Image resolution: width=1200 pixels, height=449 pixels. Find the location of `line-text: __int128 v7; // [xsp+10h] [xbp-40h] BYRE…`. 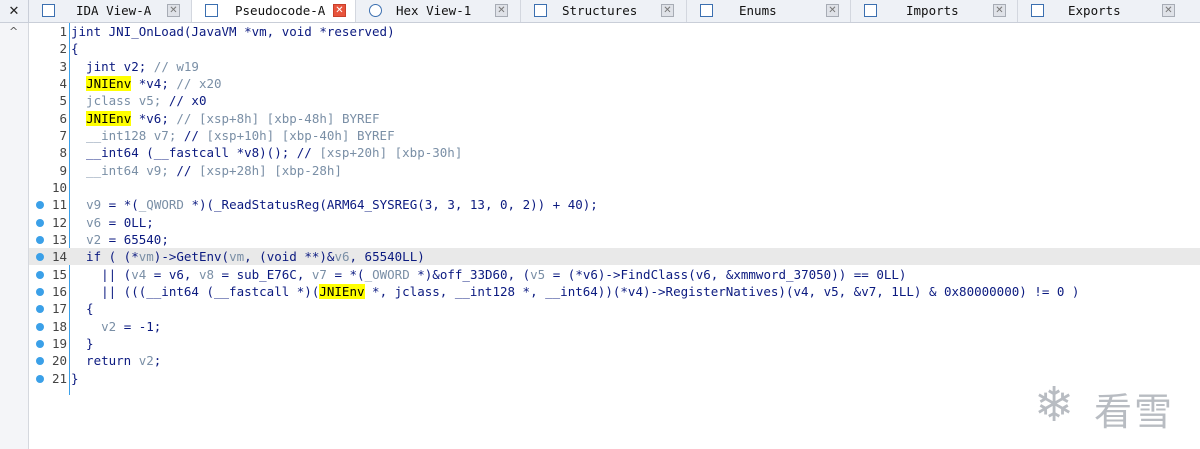

line-text: __int128 v7; // [xsp+10h] [xbp-40h] BYRE… is located at coordinates (233, 135).